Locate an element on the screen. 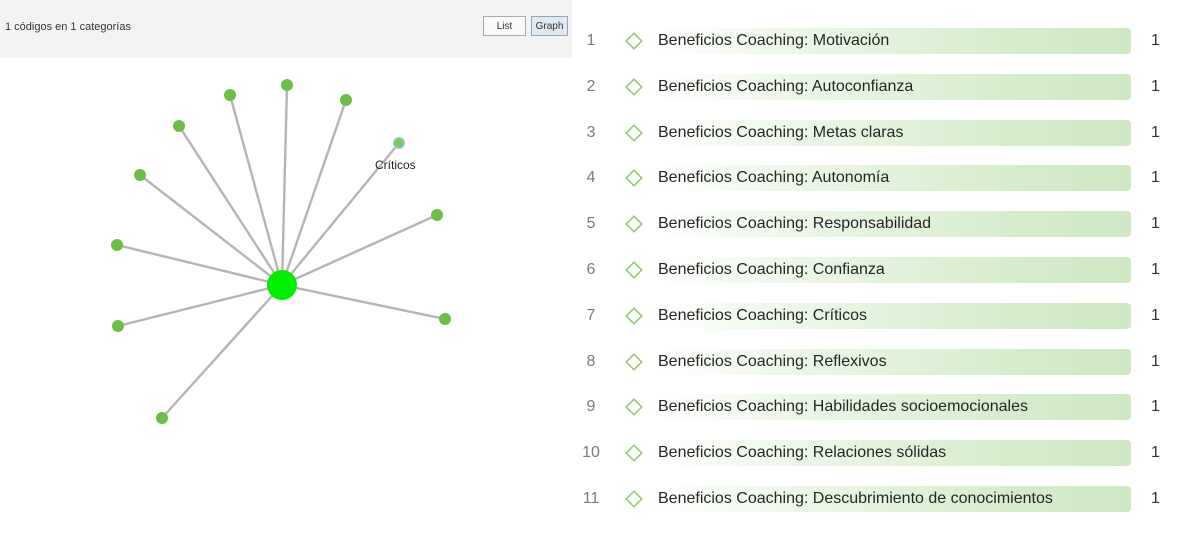 This screenshot has width=1185, height=540. code-row: 8 Beneficios Coaching: Reflexivos 1 is located at coordinates (876, 362).